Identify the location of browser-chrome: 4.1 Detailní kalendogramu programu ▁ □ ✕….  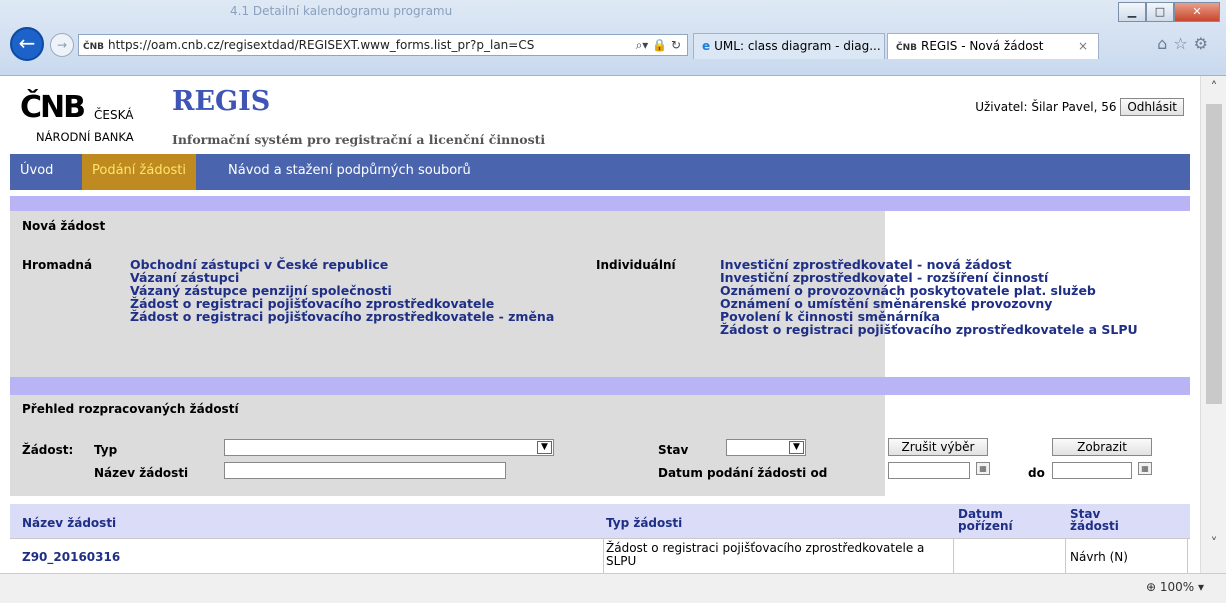
(613, 38).